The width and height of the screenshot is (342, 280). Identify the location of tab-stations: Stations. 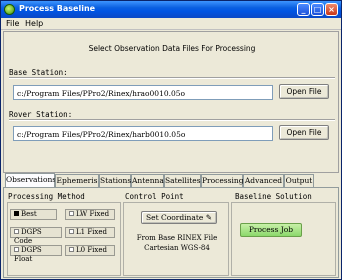
(115, 180).